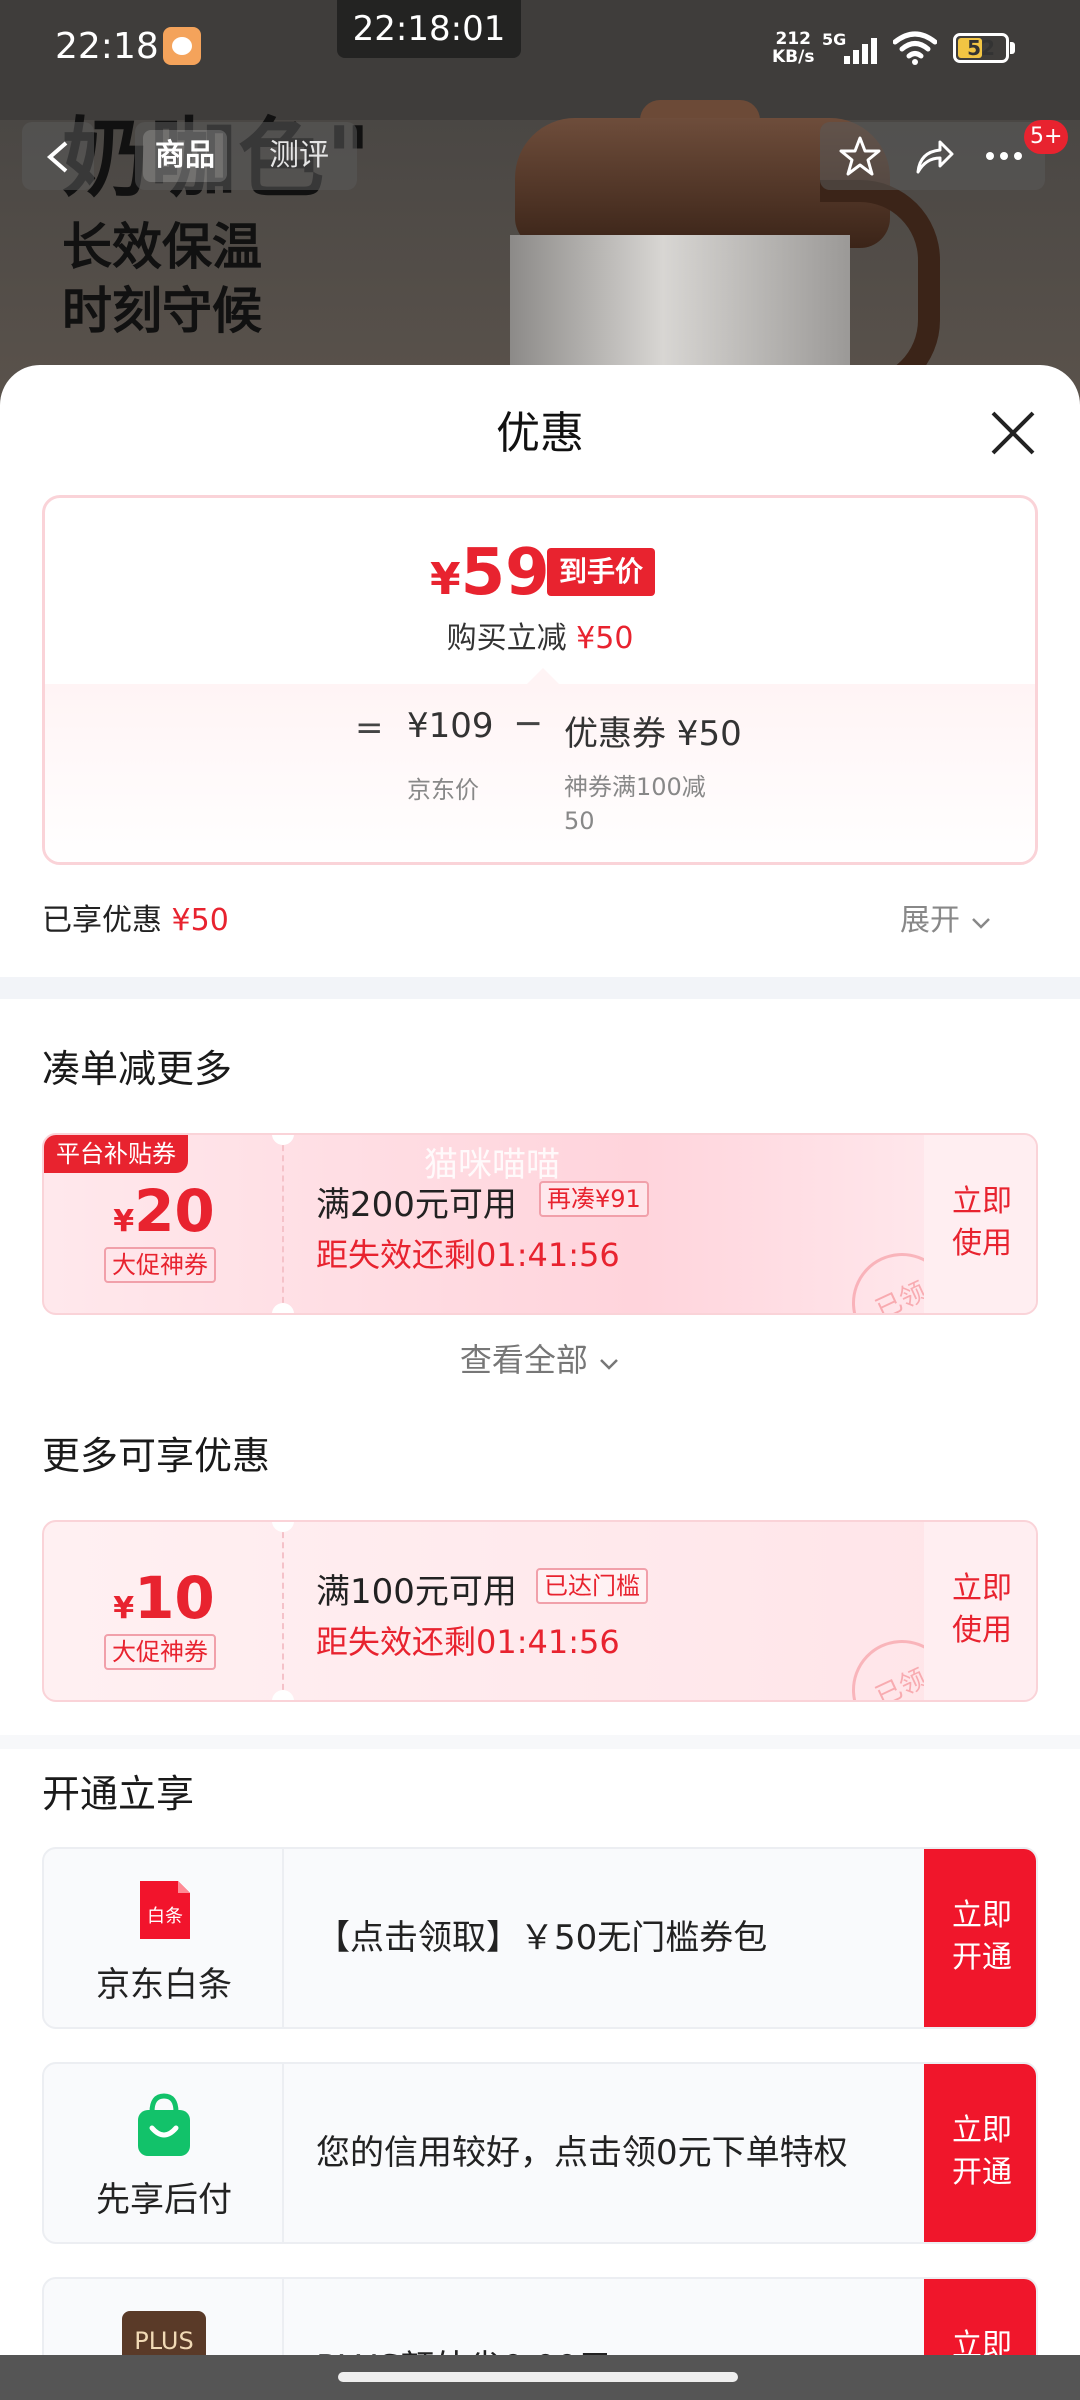 This screenshot has width=1080, height=2400. What do you see at coordinates (860, 156) in the screenshot?
I see `star-icon` at bounding box center [860, 156].